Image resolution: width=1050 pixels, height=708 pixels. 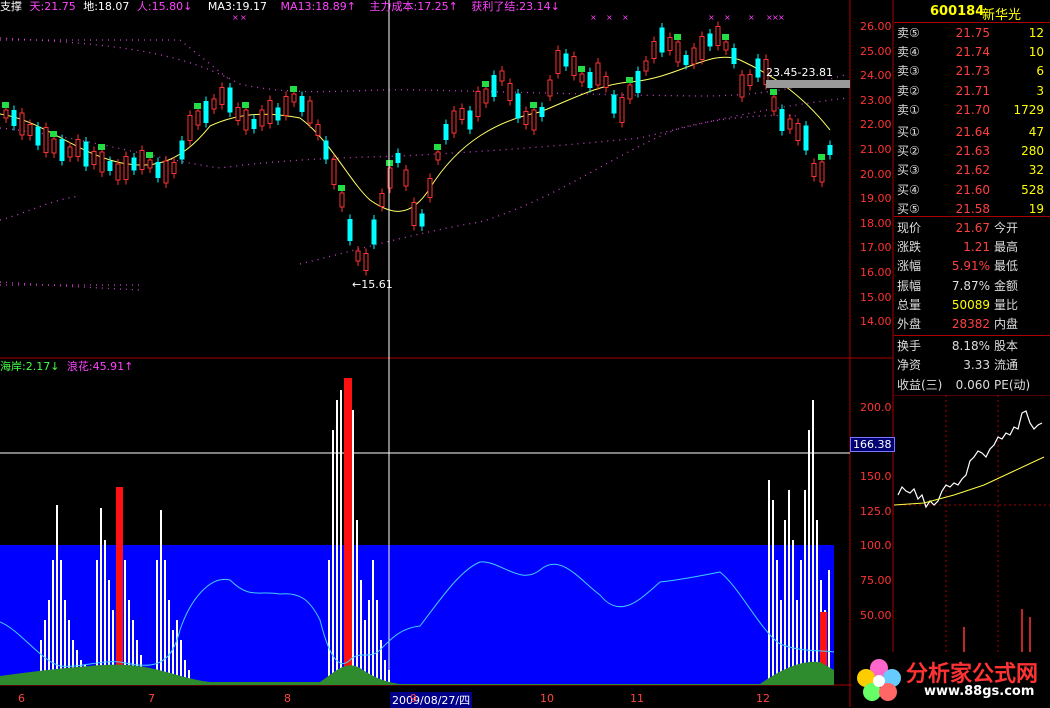 What do you see at coordinates (1032, 151) in the screenshot?
I see `order-volume: 280` at bounding box center [1032, 151].